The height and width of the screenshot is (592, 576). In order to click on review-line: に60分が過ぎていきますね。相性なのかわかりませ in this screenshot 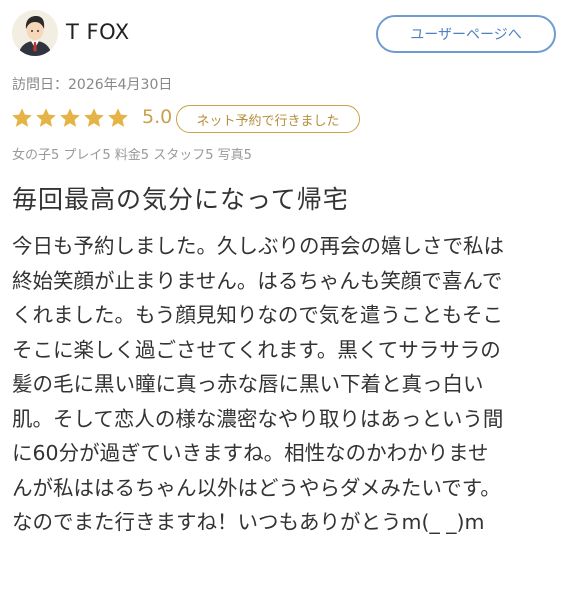, I will do `click(250, 453)`.